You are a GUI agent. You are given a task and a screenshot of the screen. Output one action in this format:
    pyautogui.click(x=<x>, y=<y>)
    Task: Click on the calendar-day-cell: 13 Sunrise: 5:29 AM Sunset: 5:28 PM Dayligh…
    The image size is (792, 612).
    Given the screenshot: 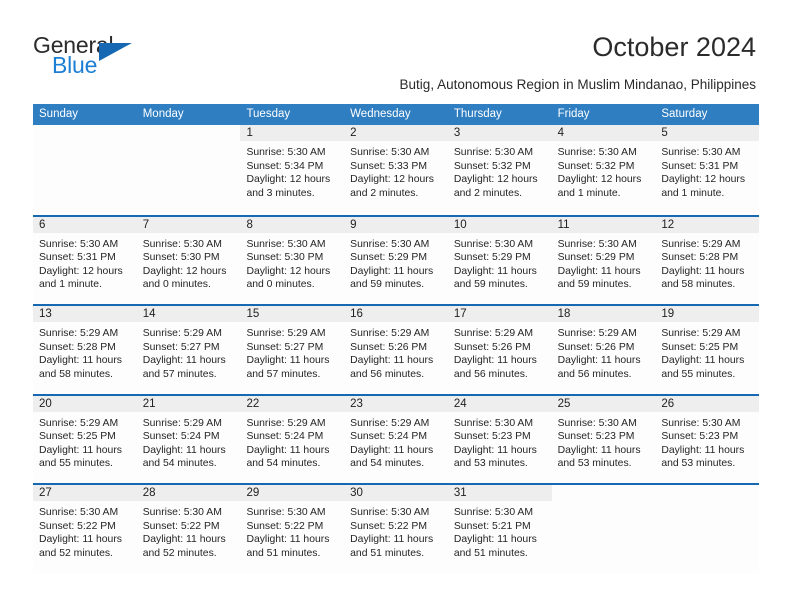 What is the action you would take?
    pyautogui.click(x=85, y=350)
    